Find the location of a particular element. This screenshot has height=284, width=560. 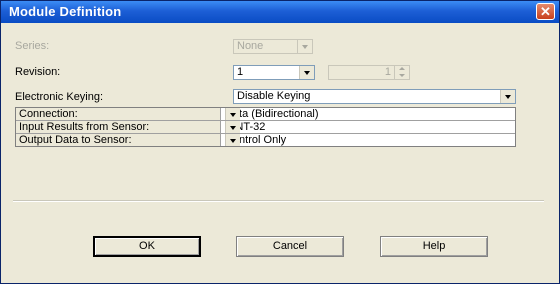

grid-row-output: Output Data to Sensor: Control Only is located at coordinates (265, 140).